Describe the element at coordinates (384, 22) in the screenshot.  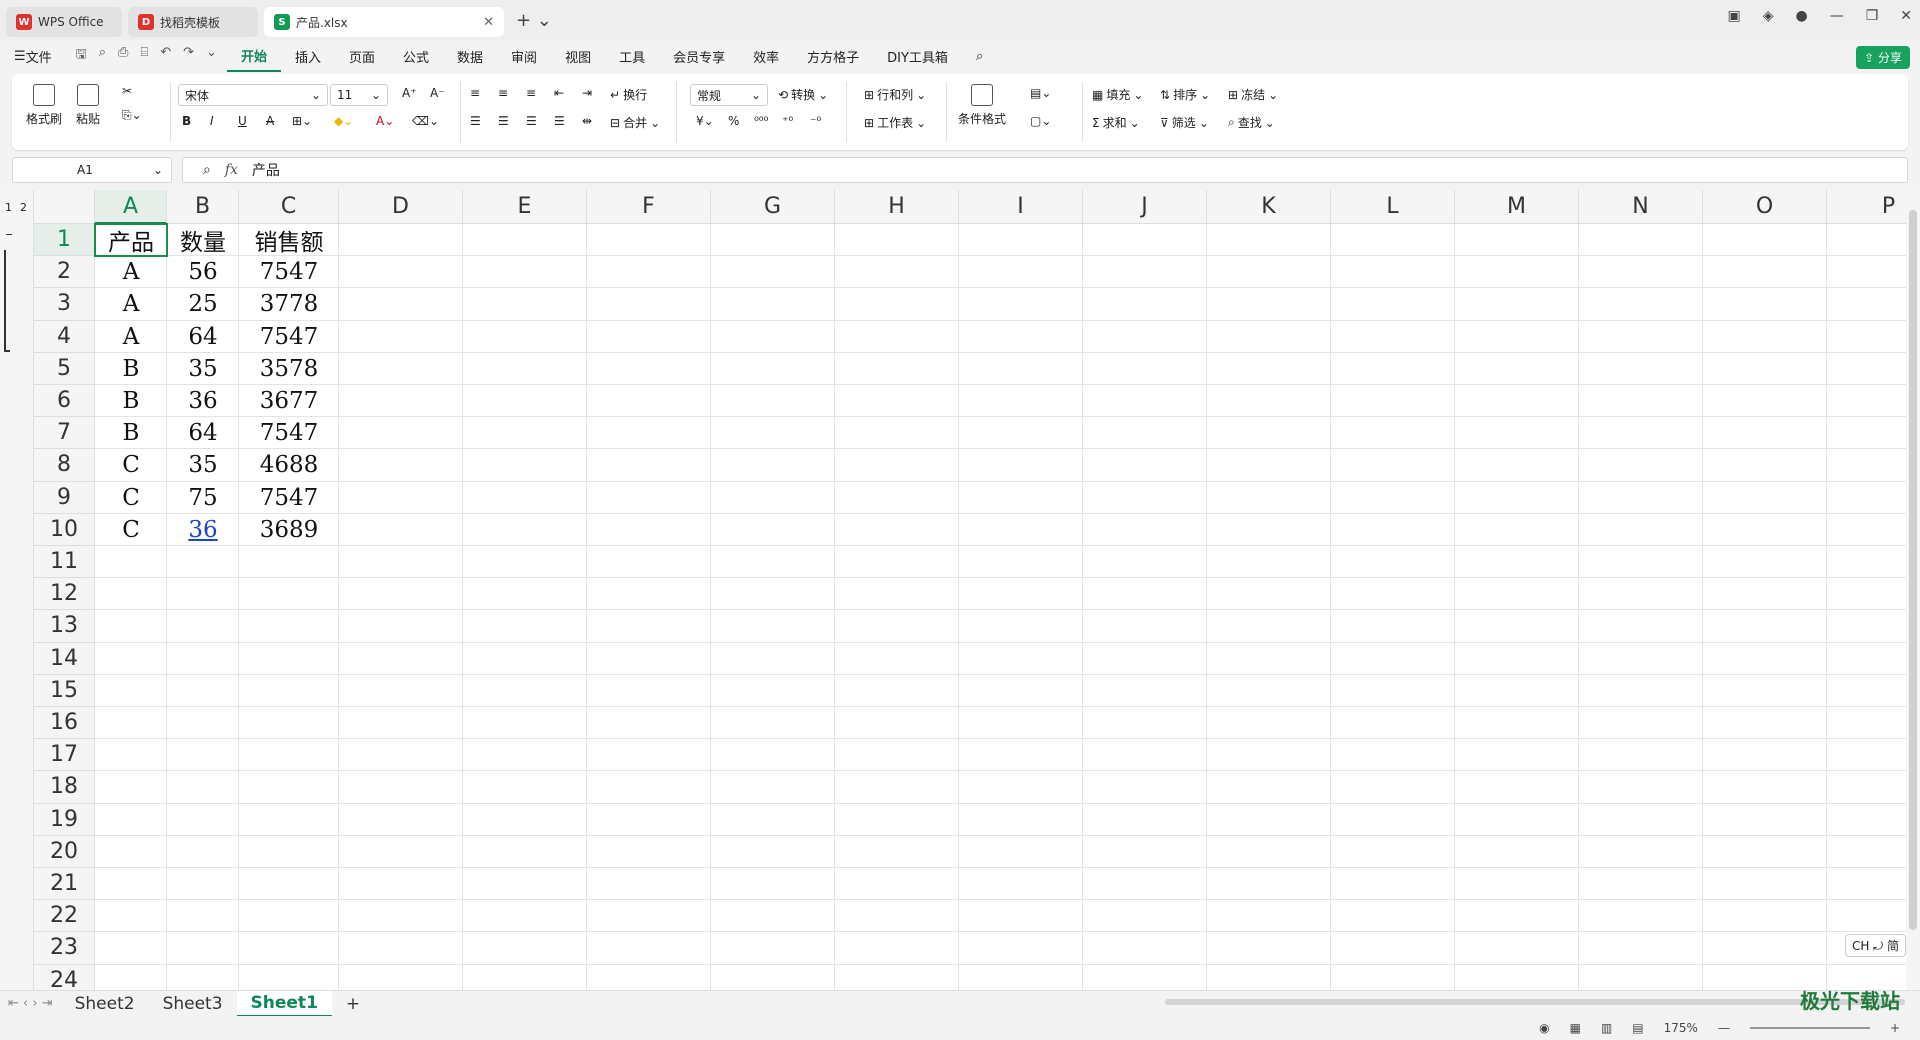
I see `tab-product-xlsx: S 产品.xlsx ✕` at that location.